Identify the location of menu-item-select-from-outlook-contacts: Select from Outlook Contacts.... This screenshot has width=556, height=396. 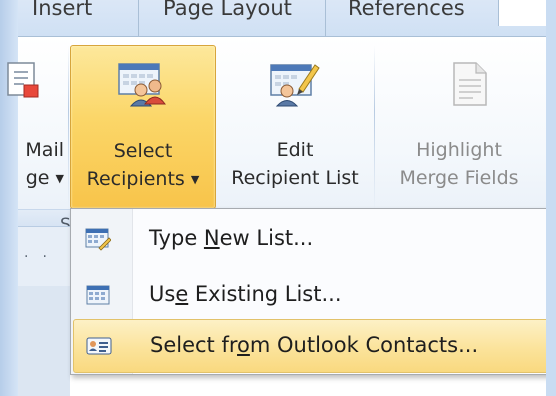
(313, 346).